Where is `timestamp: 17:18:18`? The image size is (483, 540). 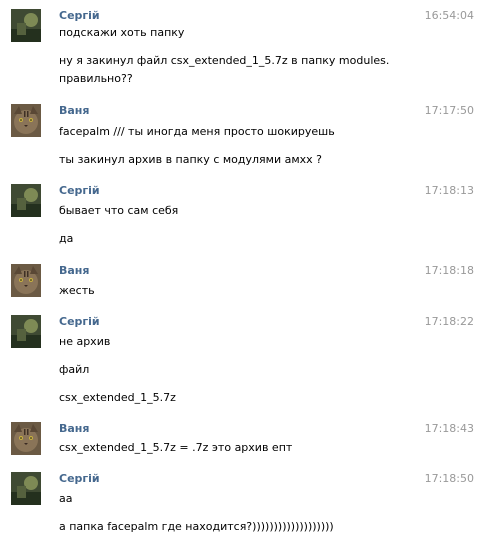 timestamp: 17:18:18 is located at coordinates (449, 270).